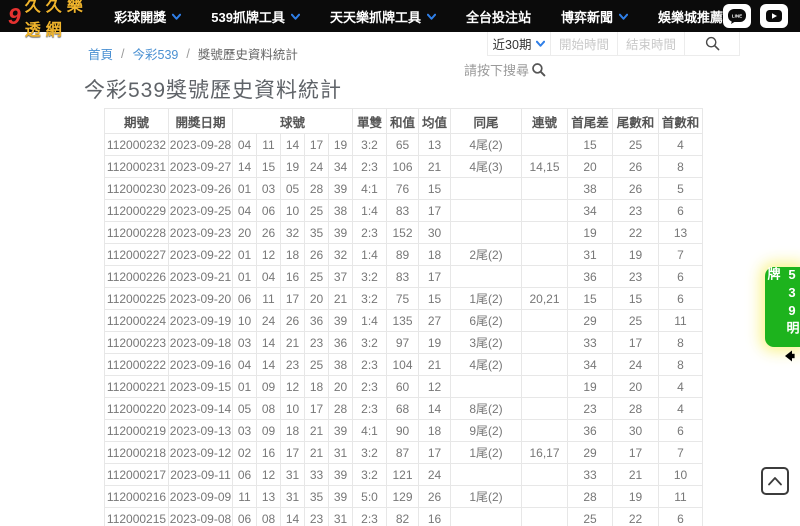  I want to click on cell-date: 2023-09-20, so click(200, 298).